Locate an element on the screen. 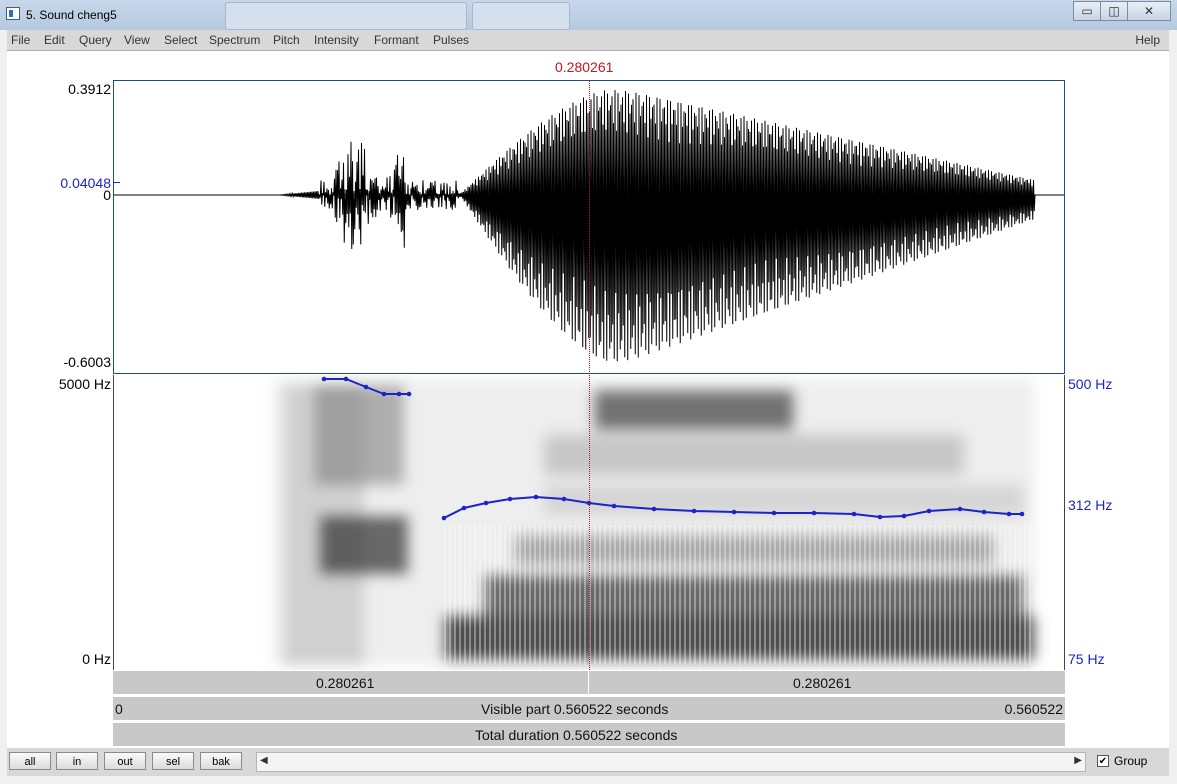 This screenshot has height=784, width=1177. left-segment-duration: 0.280261 is located at coordinates (345, 683).